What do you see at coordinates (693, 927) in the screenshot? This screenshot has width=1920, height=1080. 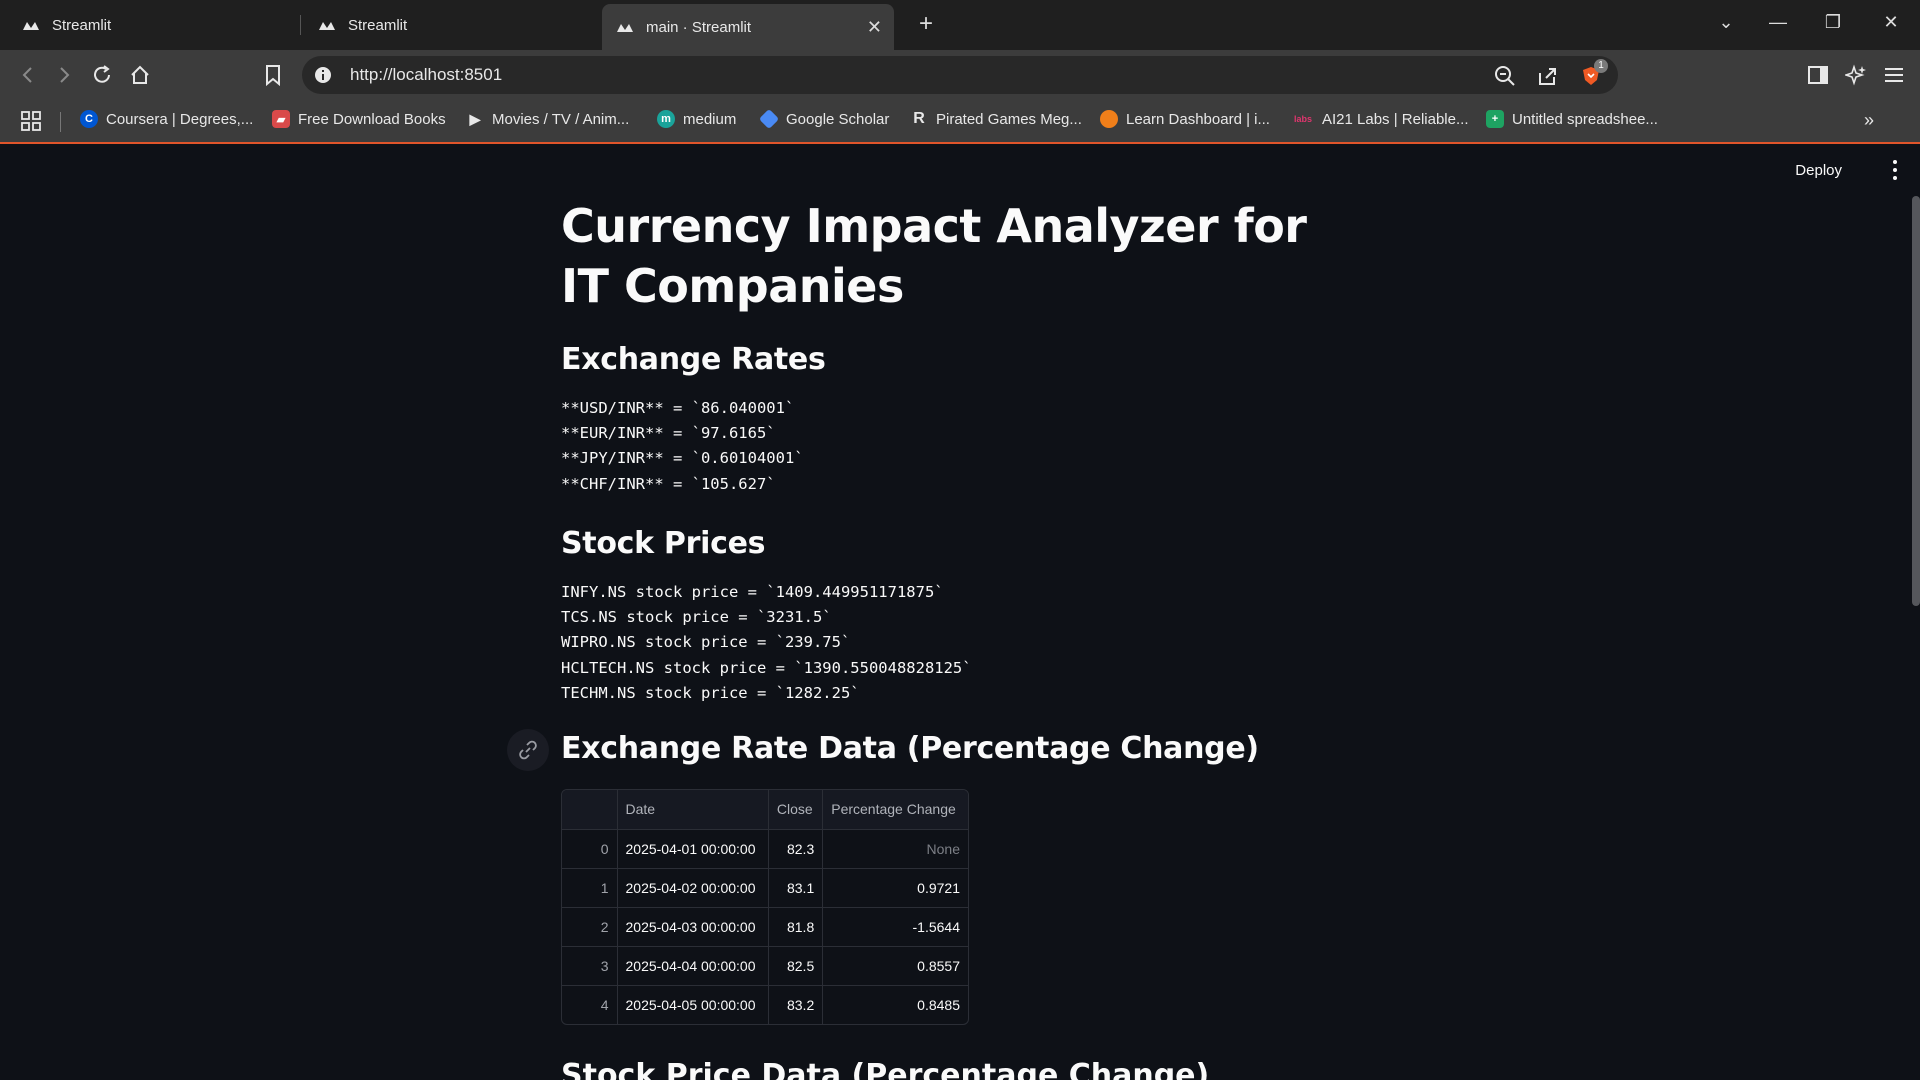 I see `date-cell: 2025-04-03 00:00:00` at bounding box center [693, 927].